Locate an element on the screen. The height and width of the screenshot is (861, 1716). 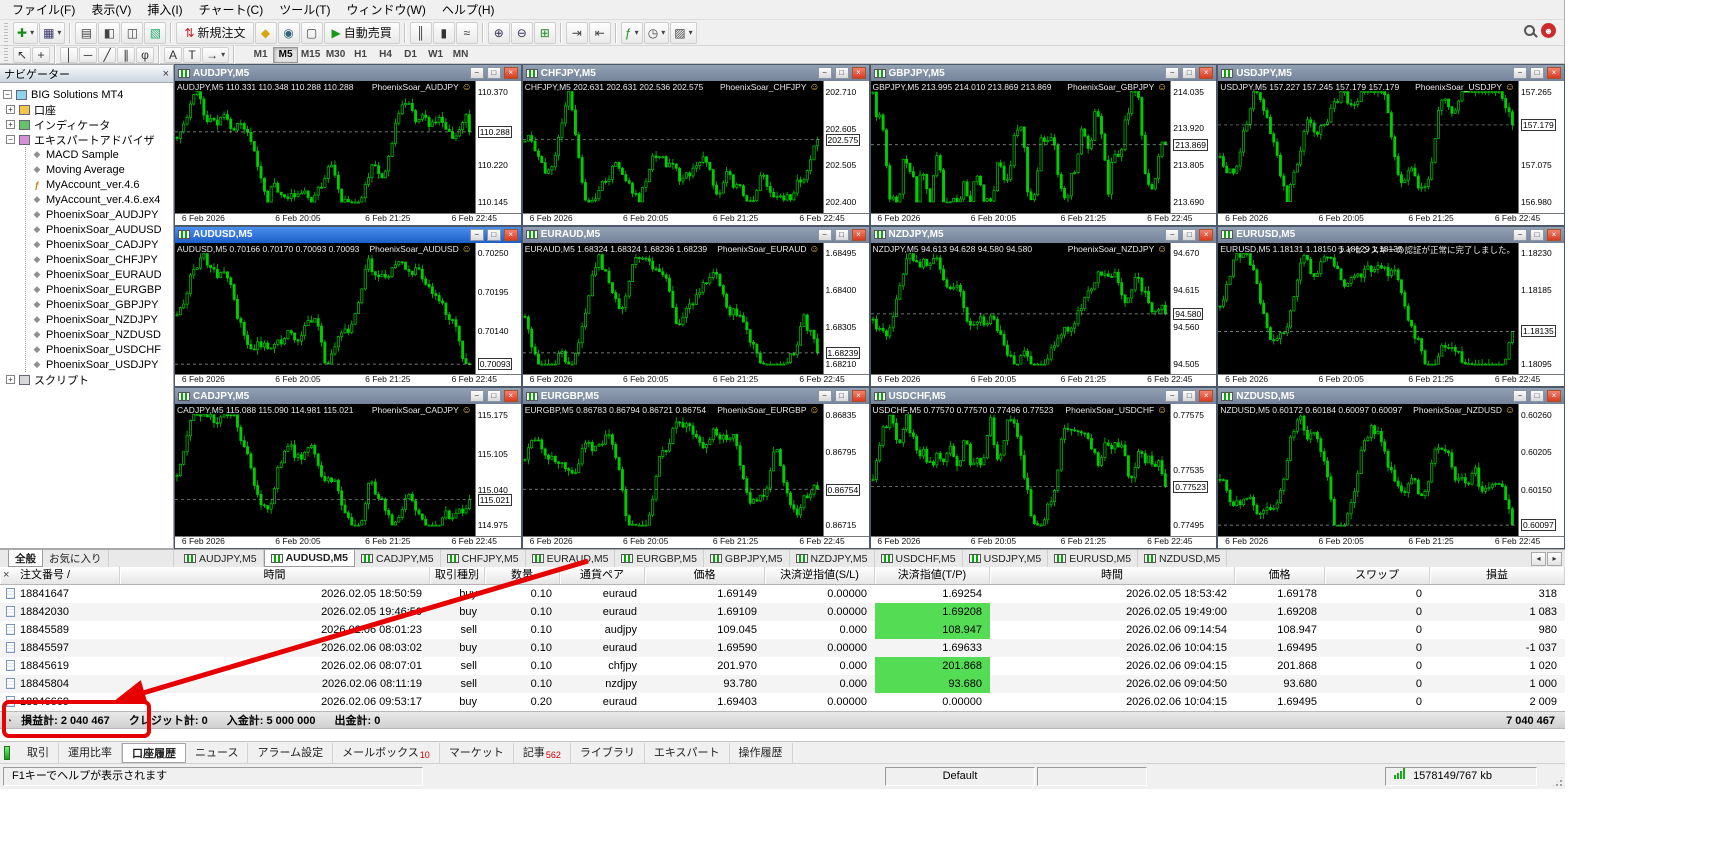
tree-item-myaccount-ver-4-6: ƒ MyAccount_ver.4.6 is located at coordinates (99, 184).